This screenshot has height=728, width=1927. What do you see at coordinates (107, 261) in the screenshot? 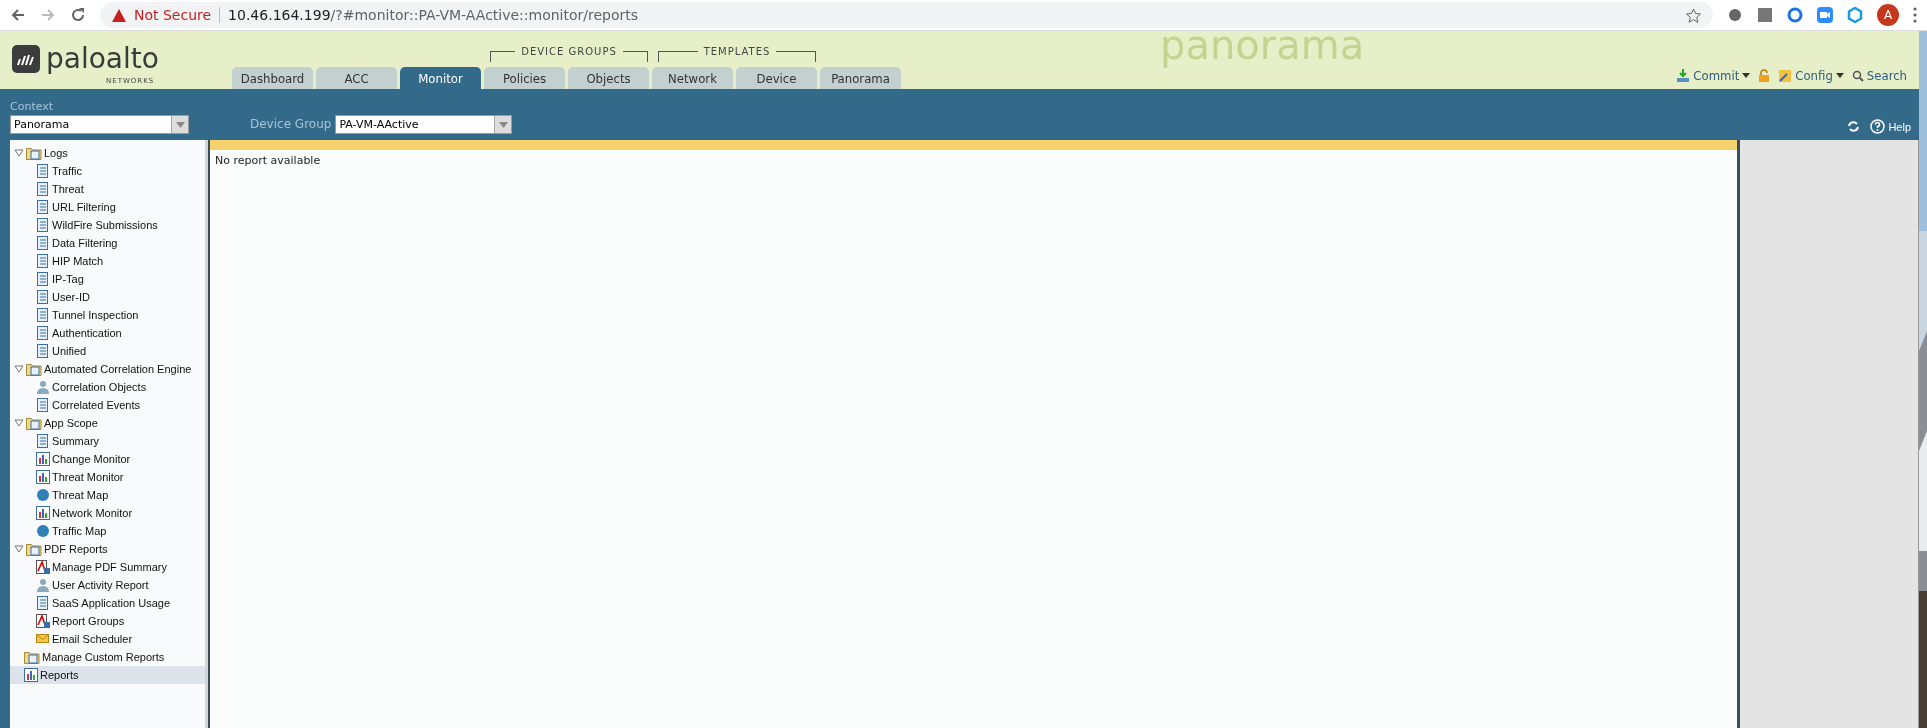
I see `tree-item: HIP Match` at bounding box center [107, 261].